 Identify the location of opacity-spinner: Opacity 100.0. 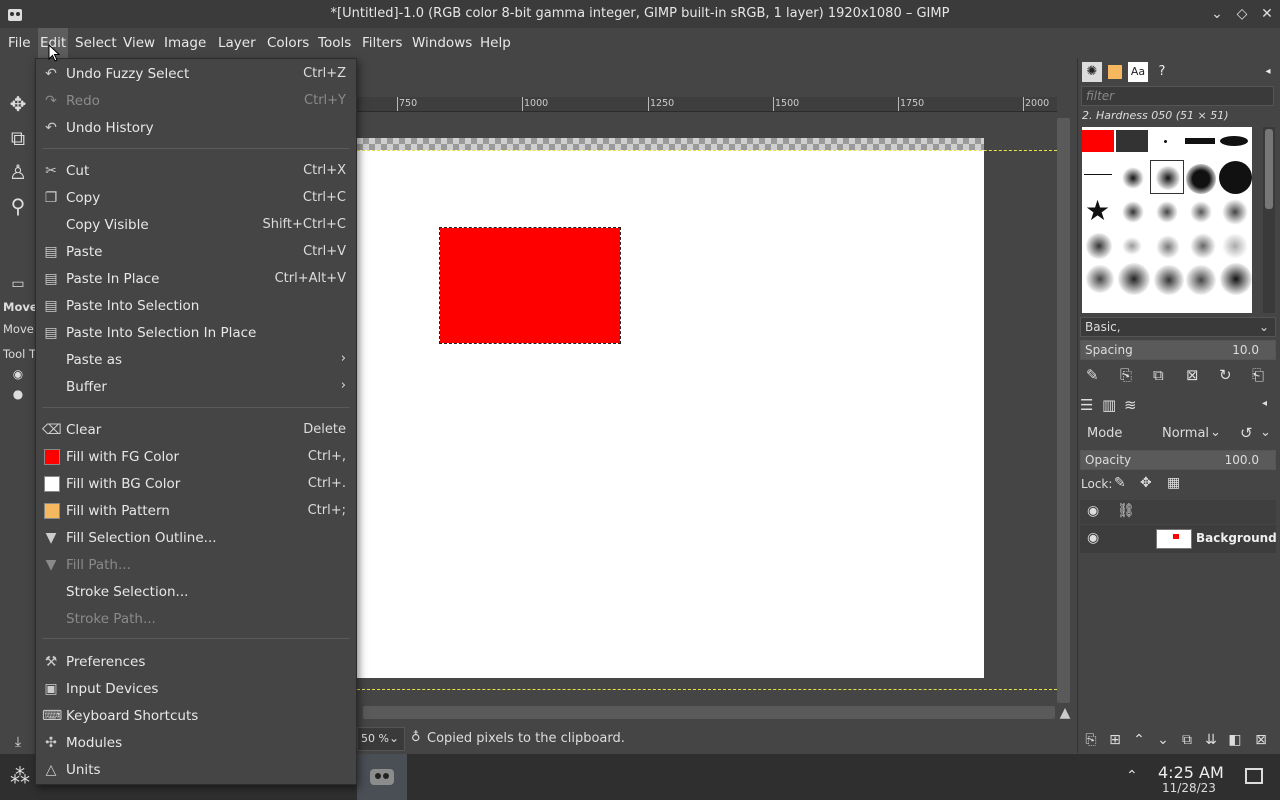
(1178, 460).